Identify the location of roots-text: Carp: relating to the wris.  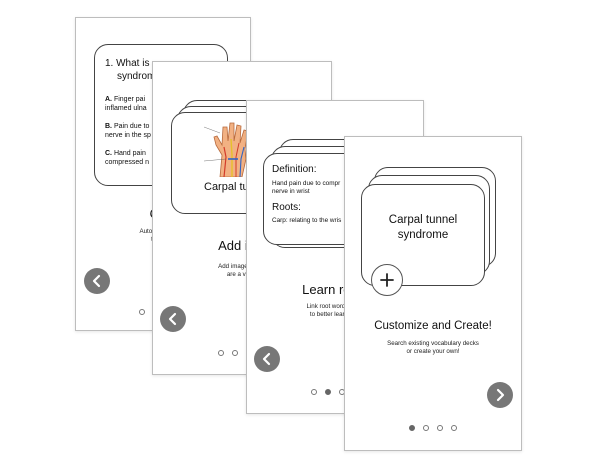
(307, 220).